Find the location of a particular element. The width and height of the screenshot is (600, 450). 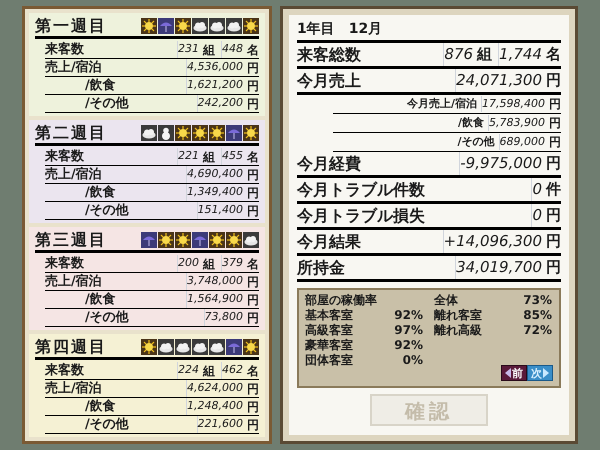

value-field: 1,349,400 is located at coordinates (215, 192).